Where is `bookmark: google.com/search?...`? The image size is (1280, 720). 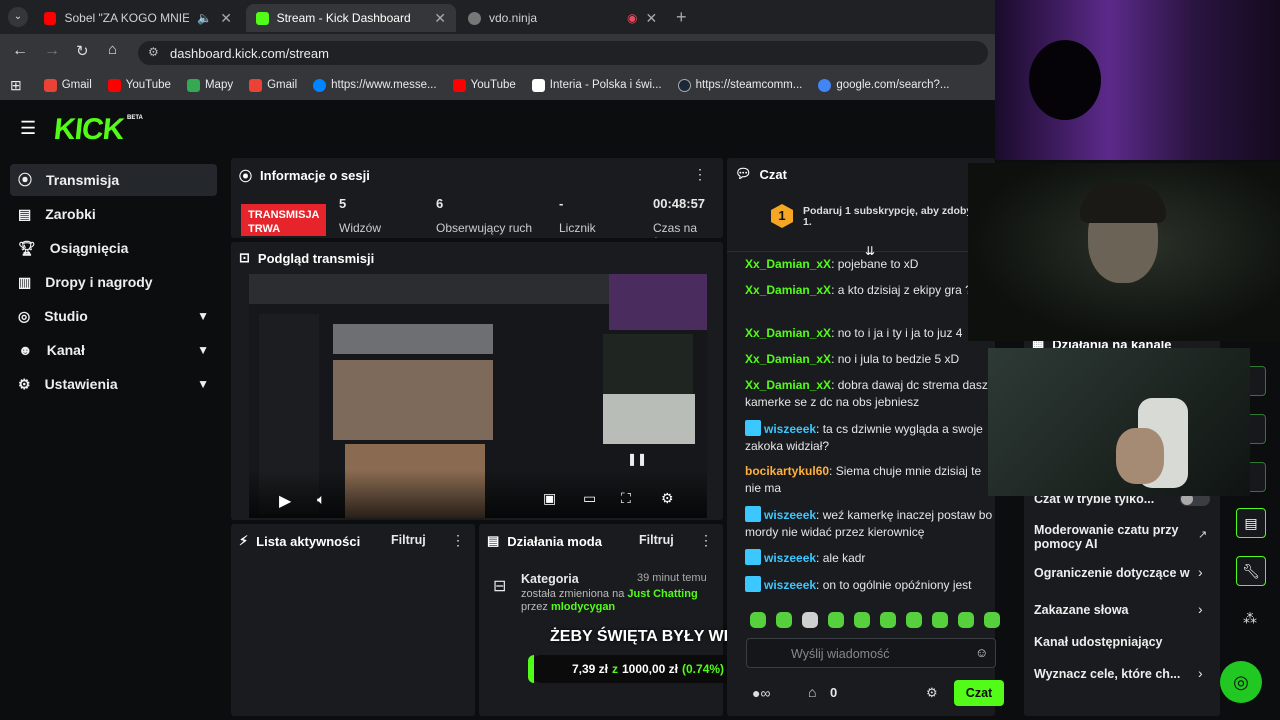
bookmark: google.com/search?... is located at coordinates (883, 85).